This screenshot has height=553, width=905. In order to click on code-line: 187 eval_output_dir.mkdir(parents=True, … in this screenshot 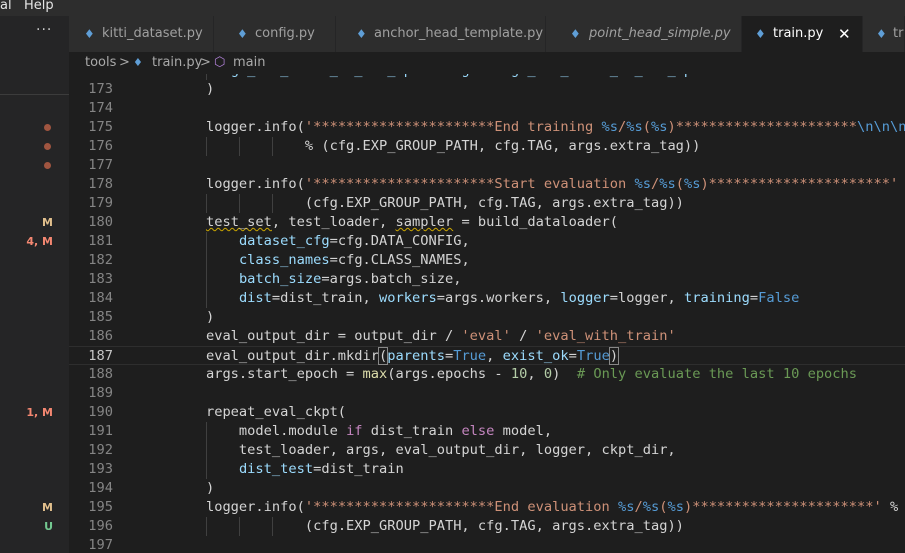, I will do `click(487, 355)`.